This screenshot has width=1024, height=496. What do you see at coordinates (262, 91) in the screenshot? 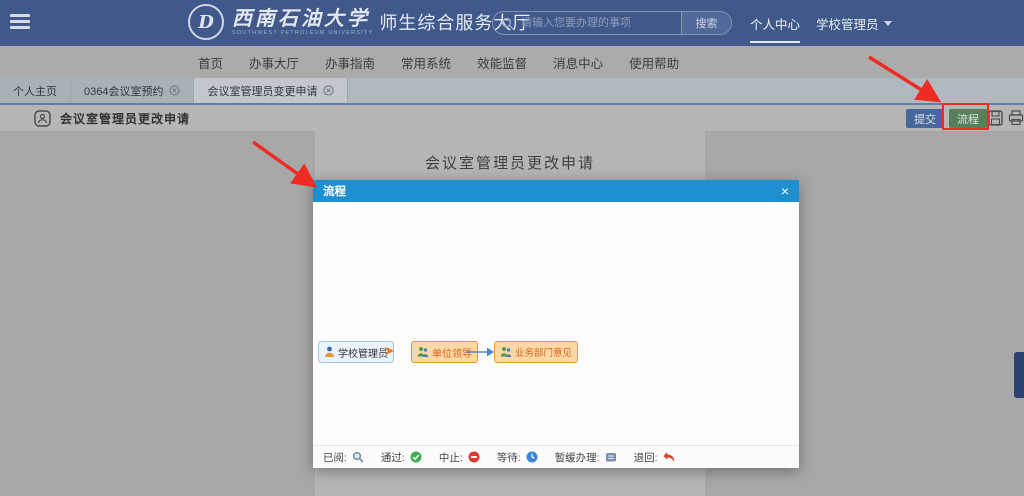
I see `tab-label: 会议室管理员变更申请` at bounding box center [262, 91].